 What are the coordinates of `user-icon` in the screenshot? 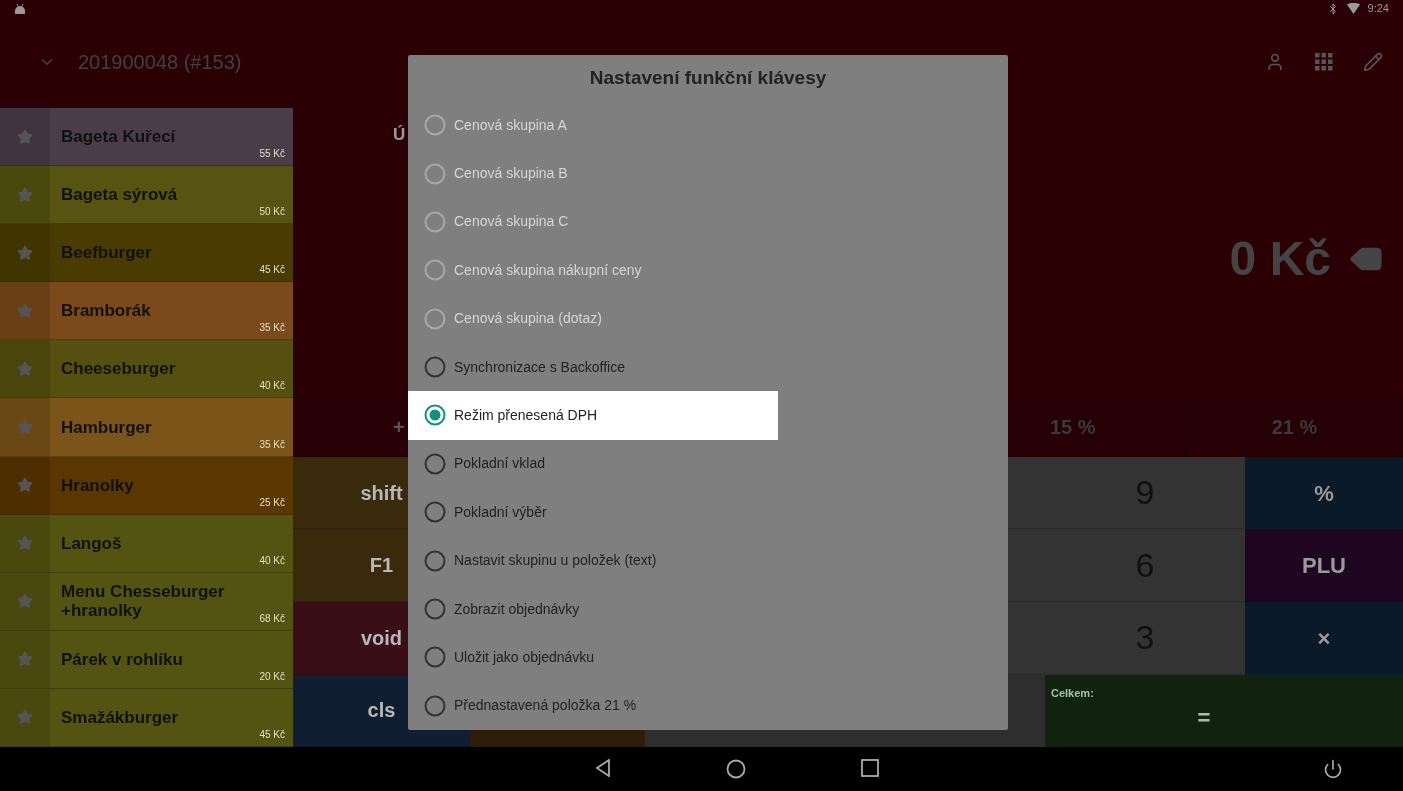 It's located at (1275, 62).